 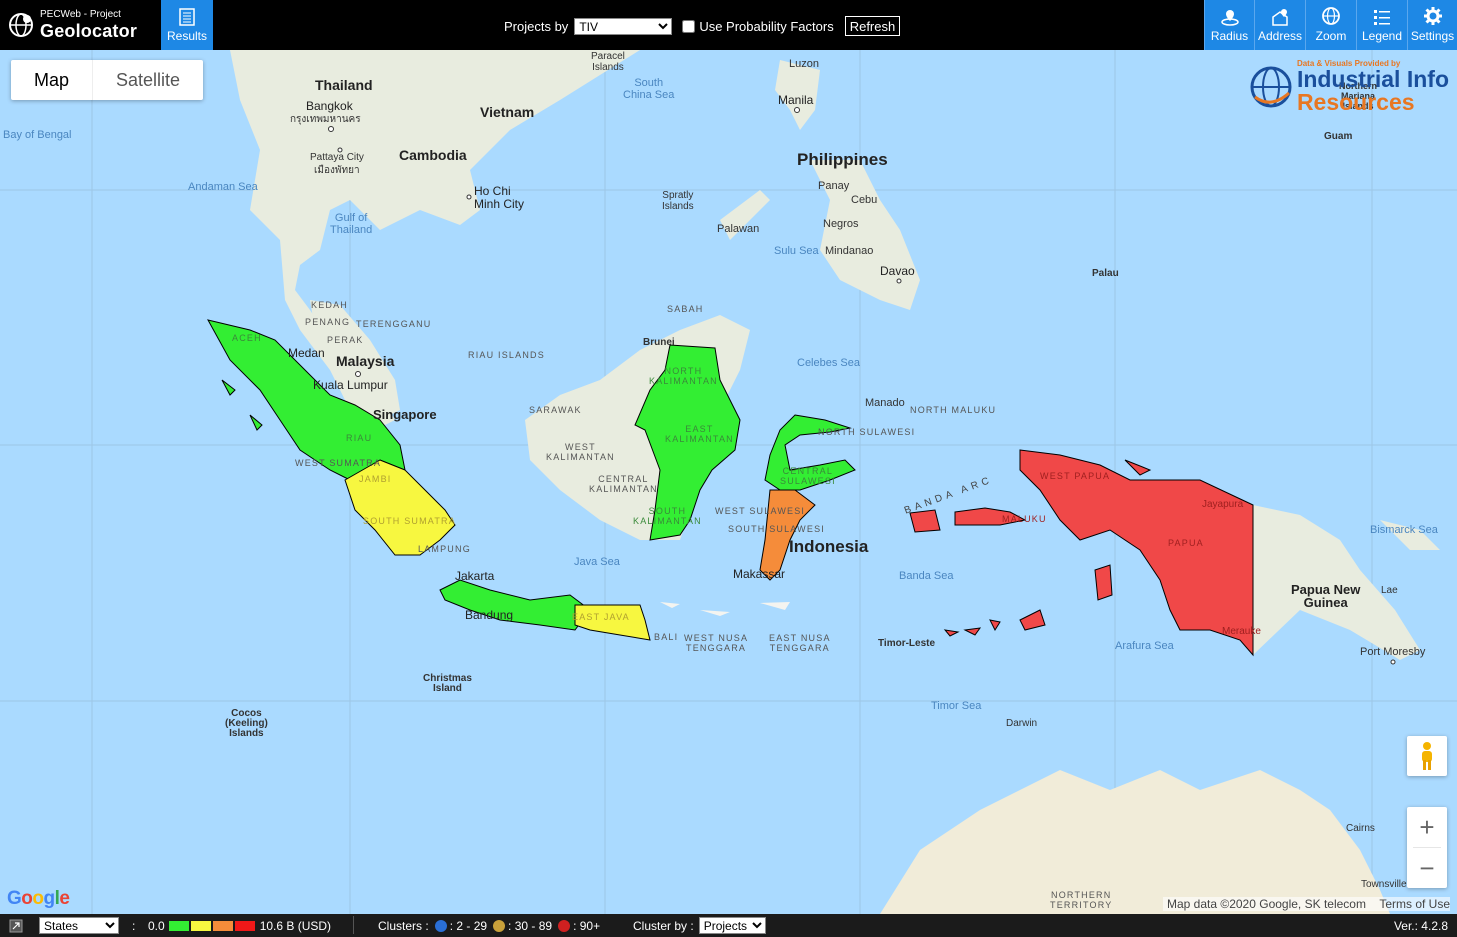 What do you see at coordinates (148, 80) in the screenshot?
I see `tab-satellite: Satellite` at bounding box center [148, 80].